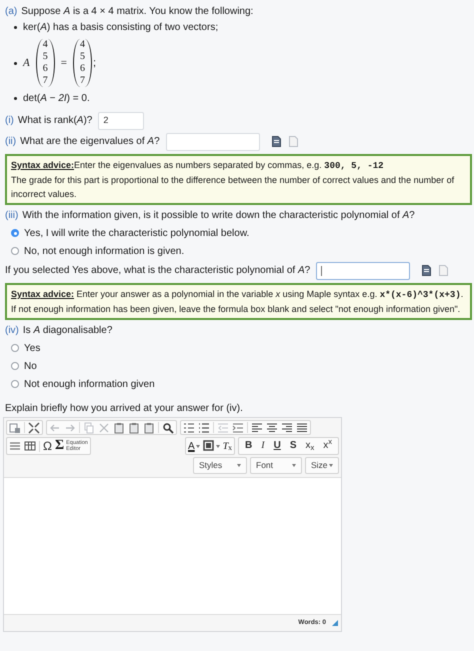  I want to click on format-button: x$_{x}$, so click(310, 446).